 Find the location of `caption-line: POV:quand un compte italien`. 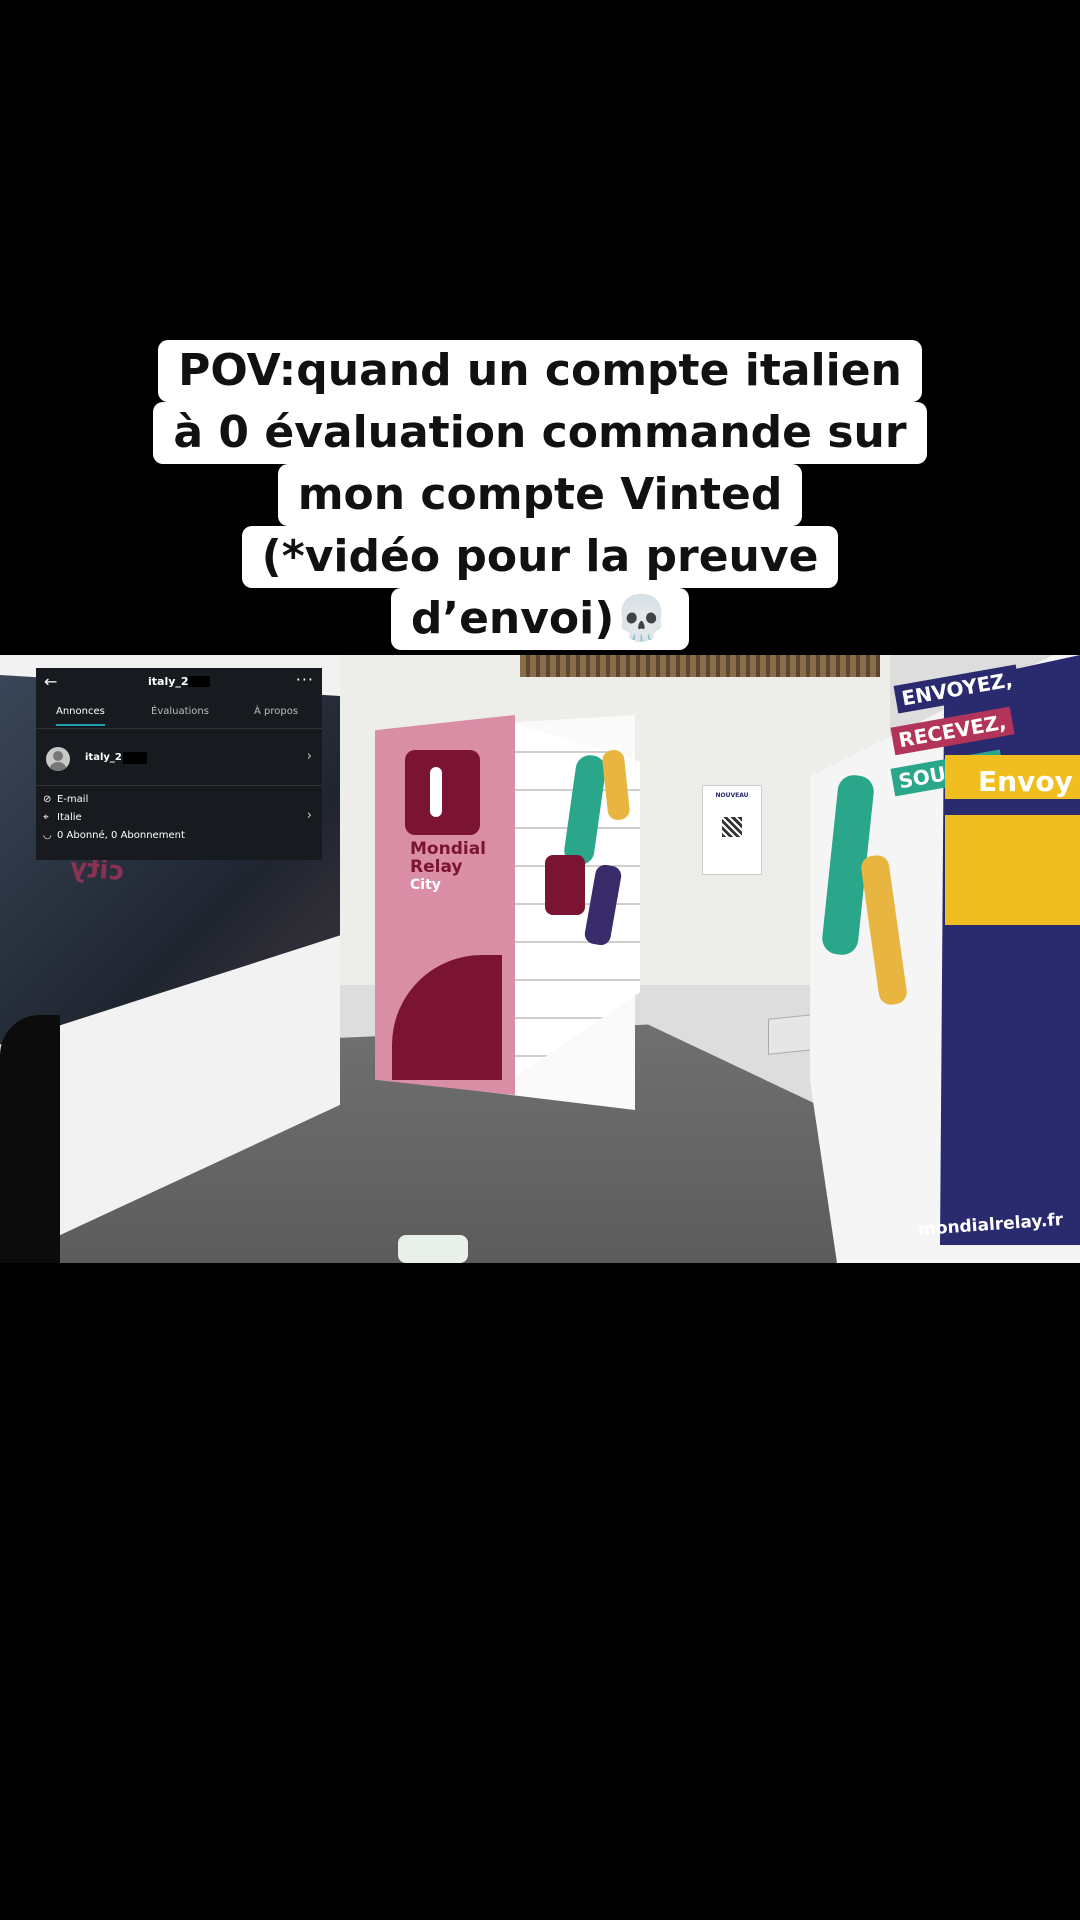

caption-line: POV:quand un compte italien is located at coordinates (540, 371).